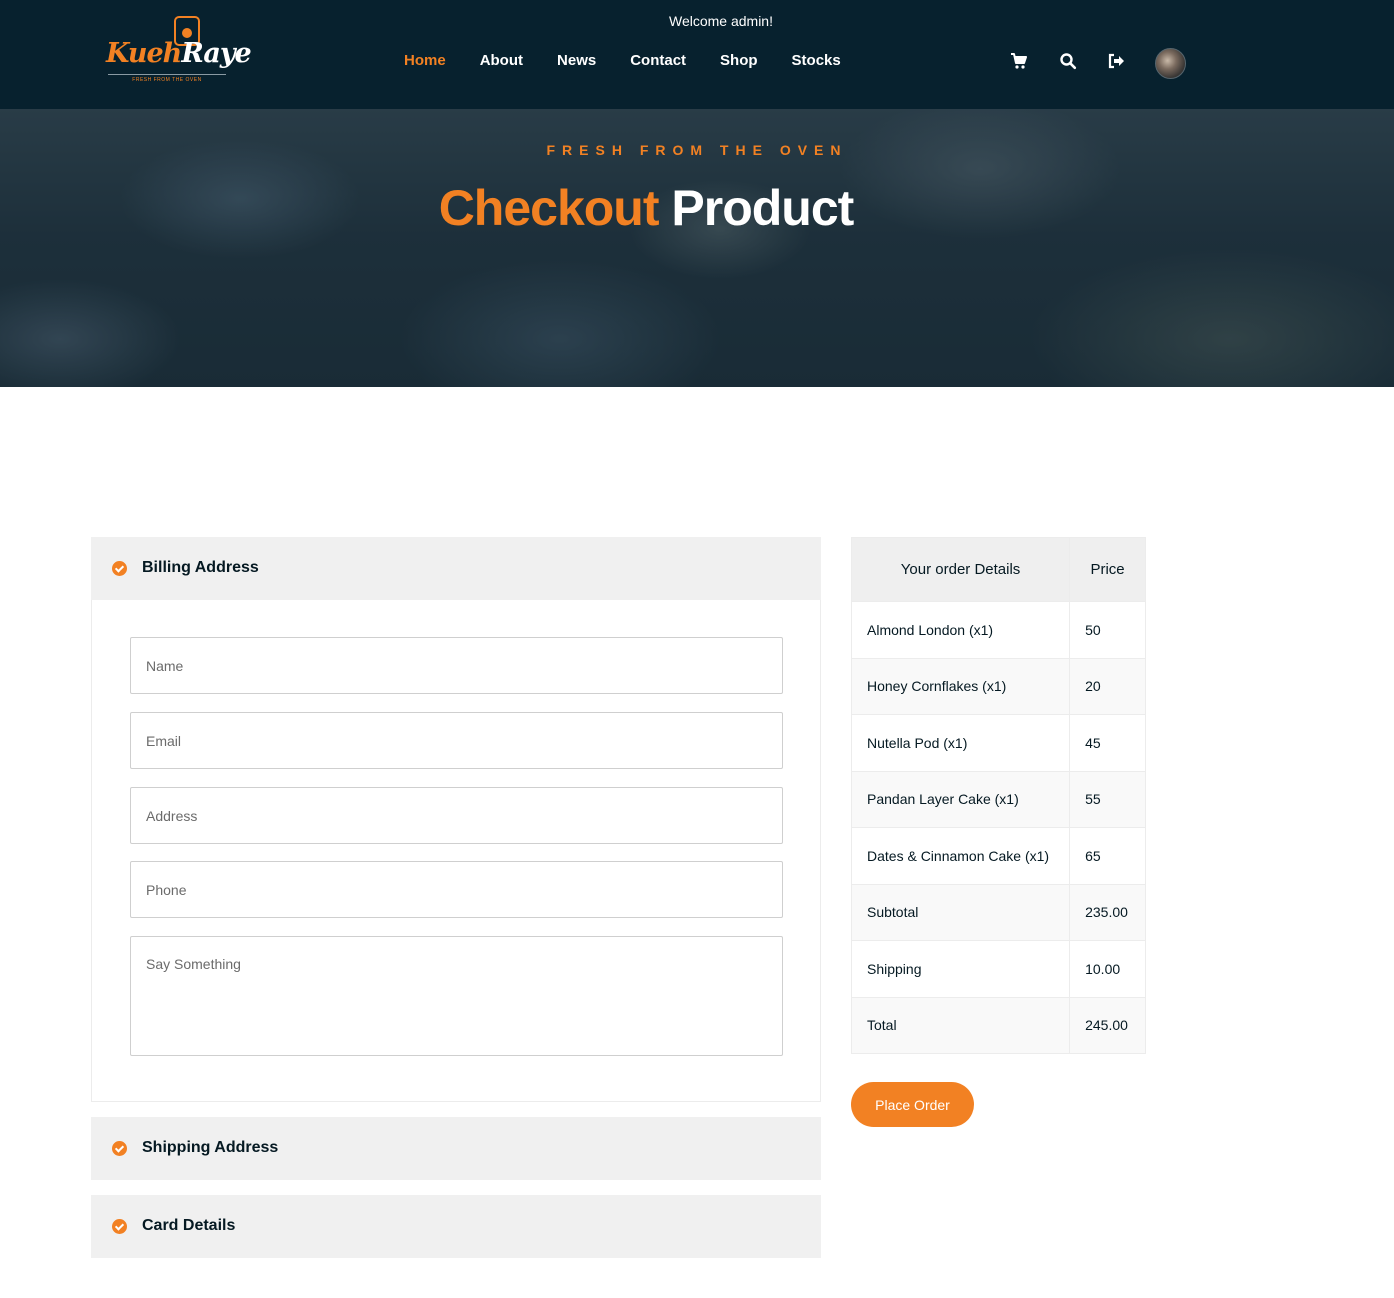  Describe the element at coordinates (456, 665) in the screenshot. I see `name-field` at that location.